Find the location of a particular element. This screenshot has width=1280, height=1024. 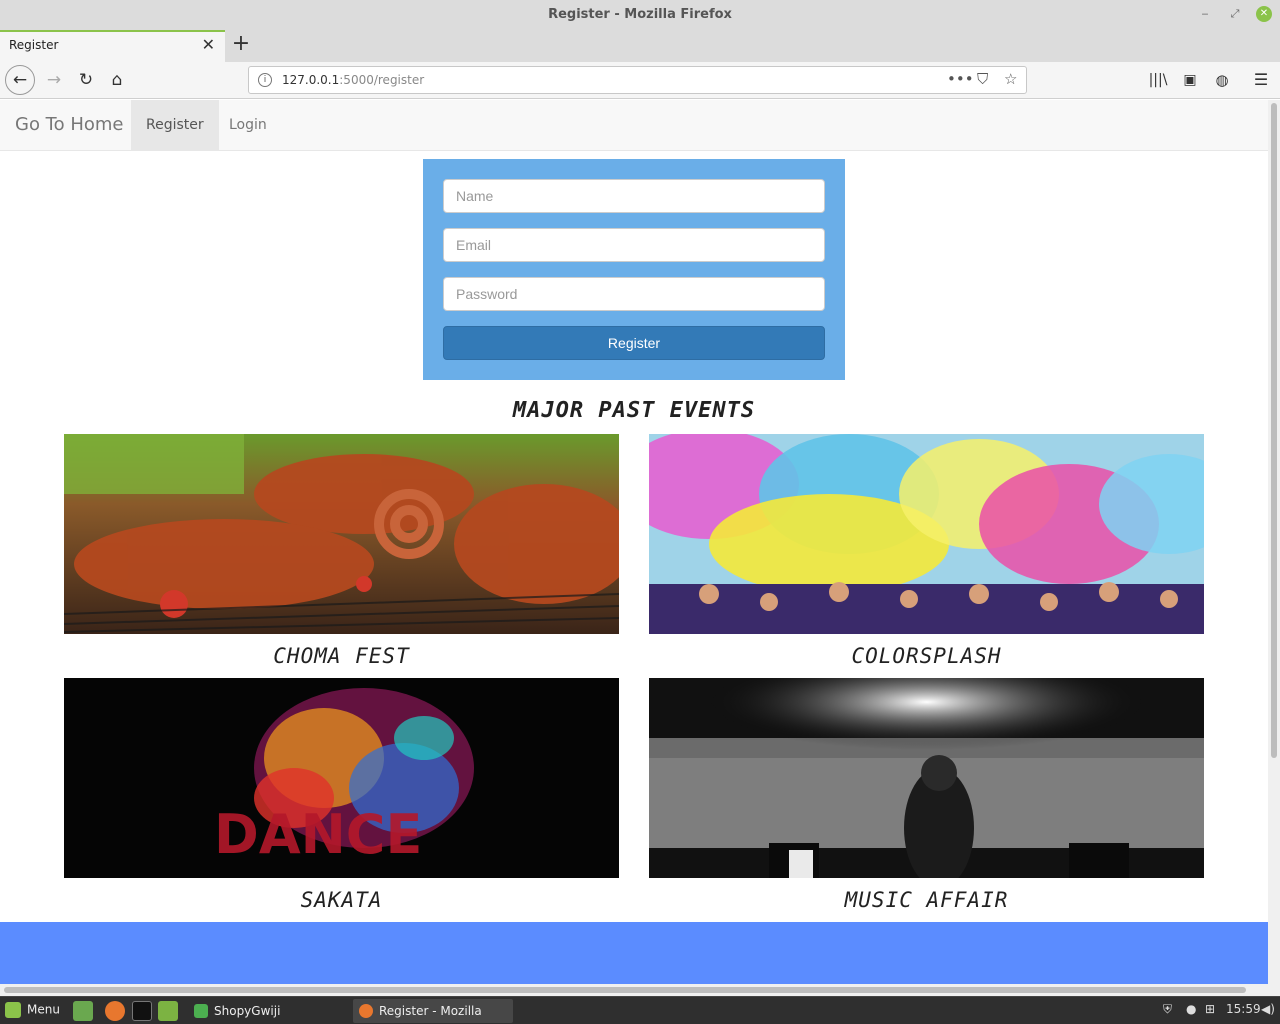

nav-link-register: Register is located at coordinates (175, 125).